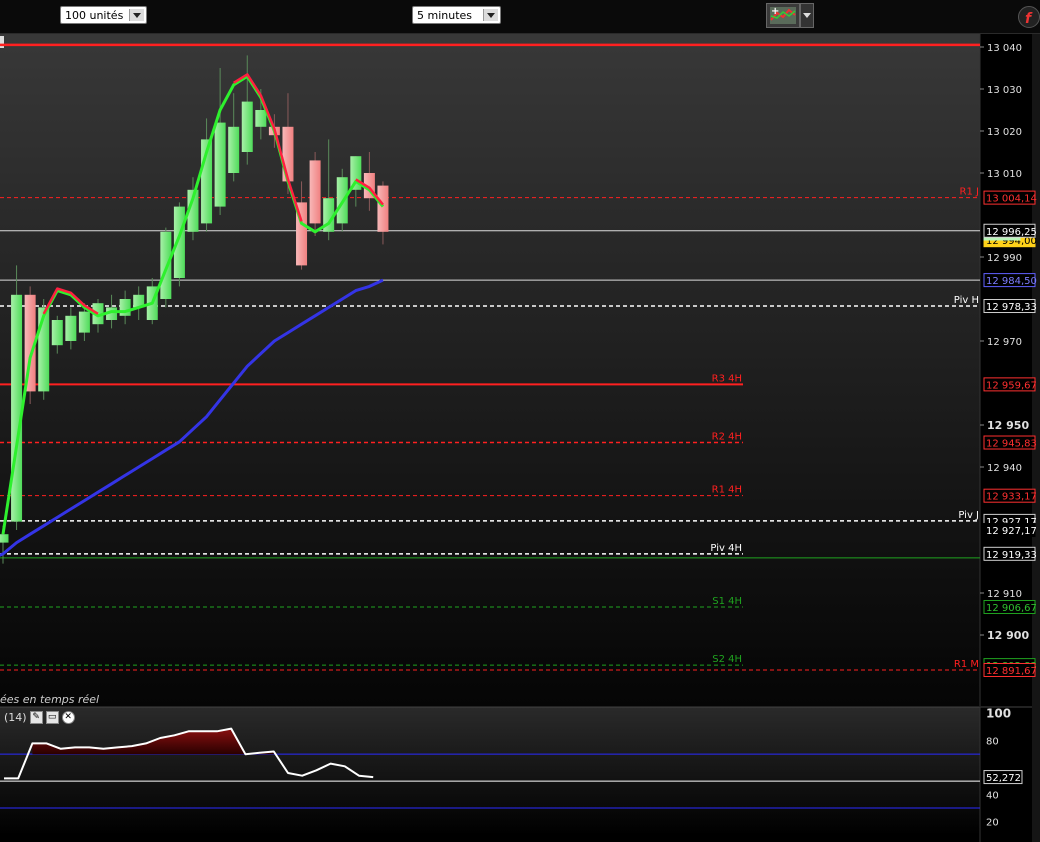  What do you see at coordinates (727, 437) in the screenshot?
I see `hline-label-6: R2 4H` at bounding box center [727, 437].